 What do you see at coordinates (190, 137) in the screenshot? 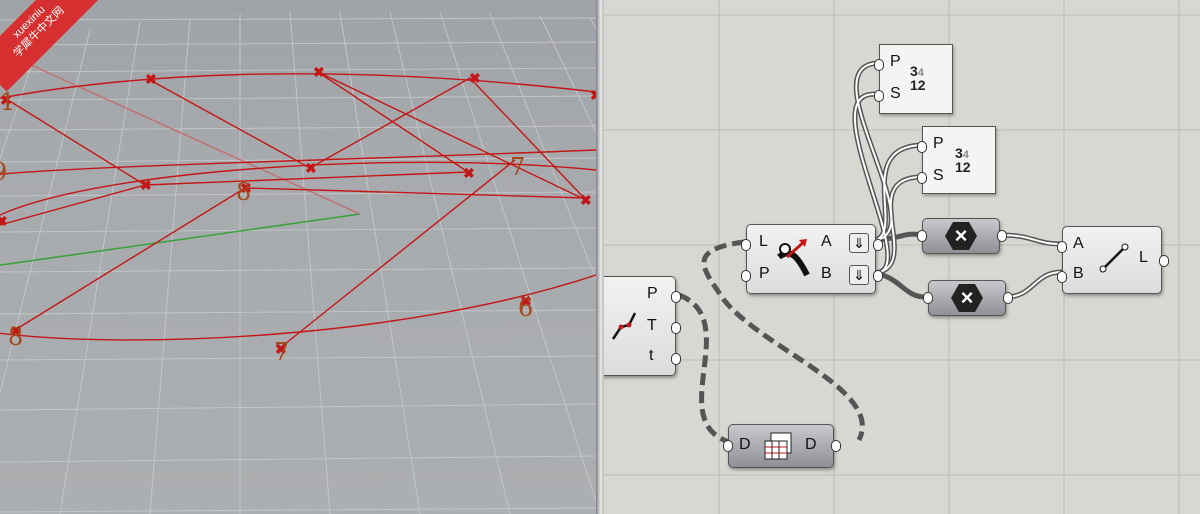
I see `x-axis` at bounding box center [190, 137].